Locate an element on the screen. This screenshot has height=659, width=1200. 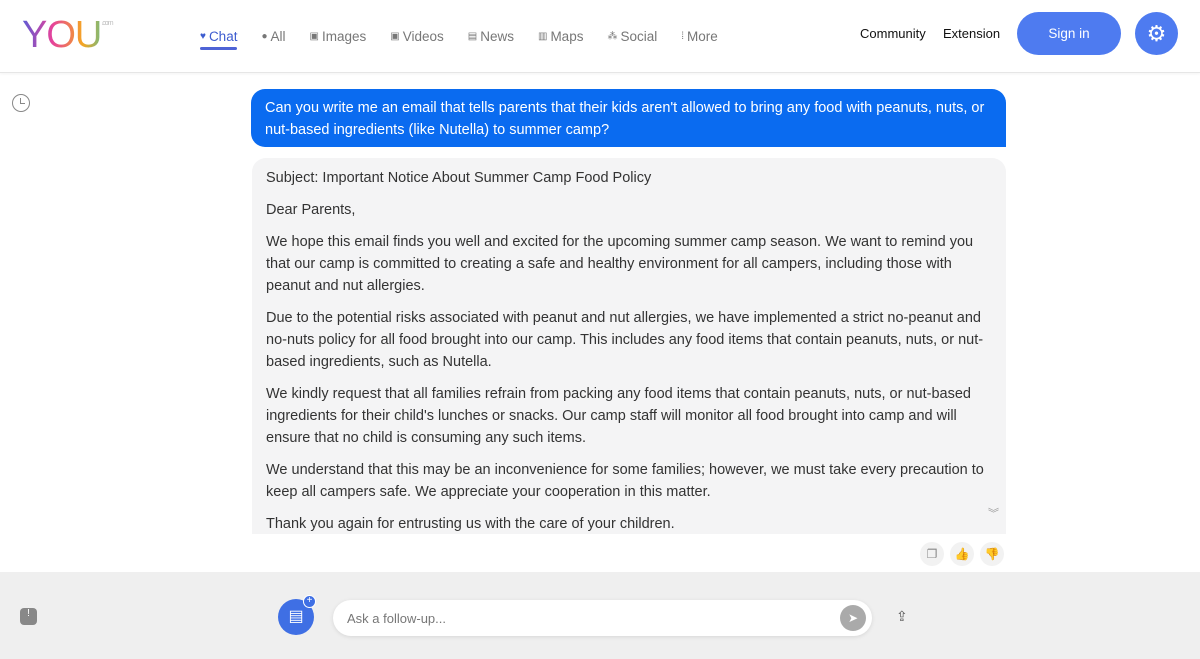
thumbs-up-icon: 👍 is located at coordinates (962, 554).